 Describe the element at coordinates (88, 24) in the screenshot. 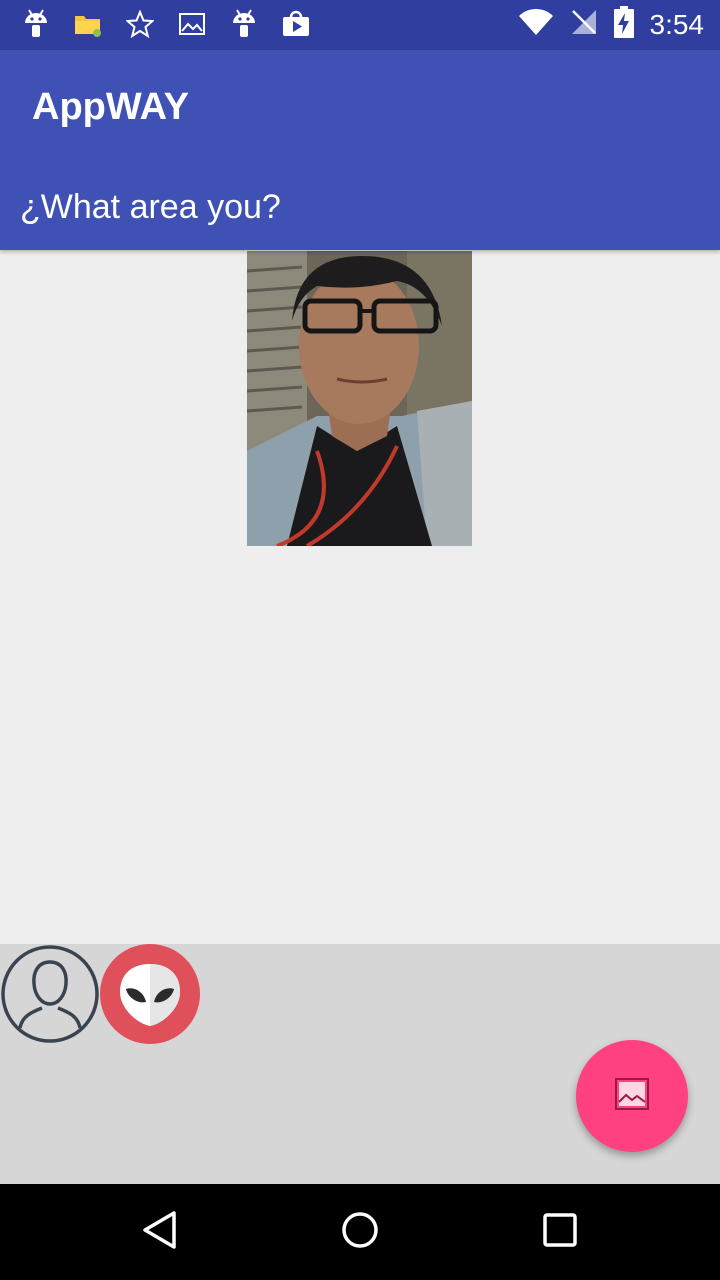

I see `folder-icon` at that location.